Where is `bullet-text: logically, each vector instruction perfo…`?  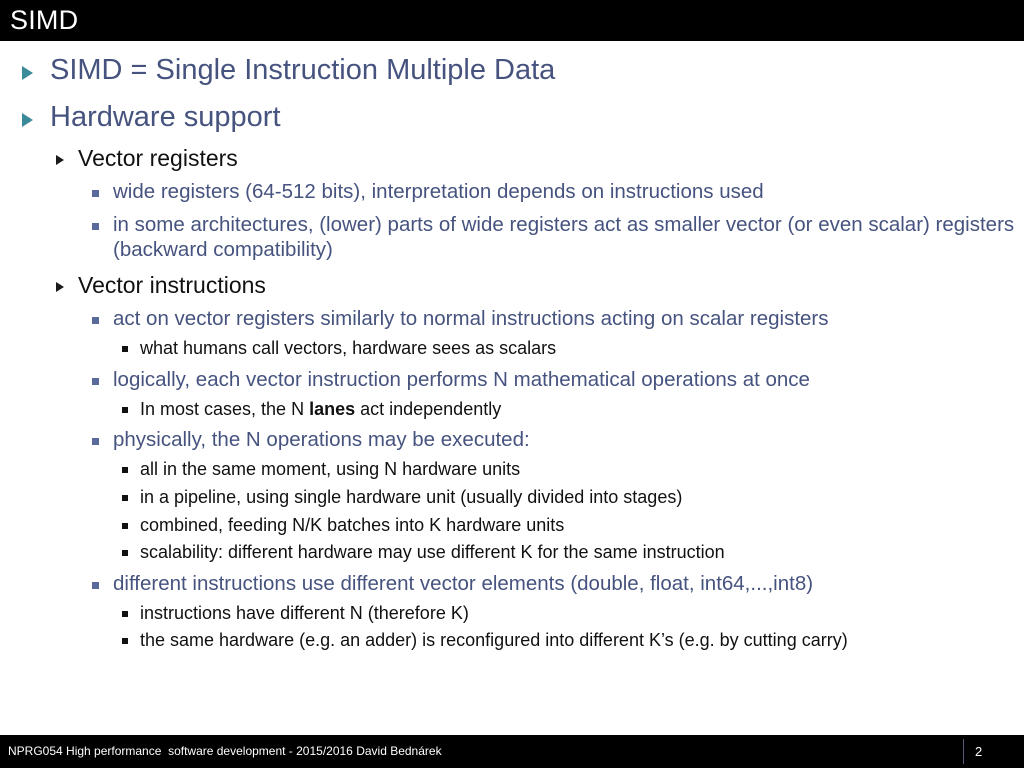
bullet-text: logically, each vector instruction perfo… is located at coordinates (461, 379).